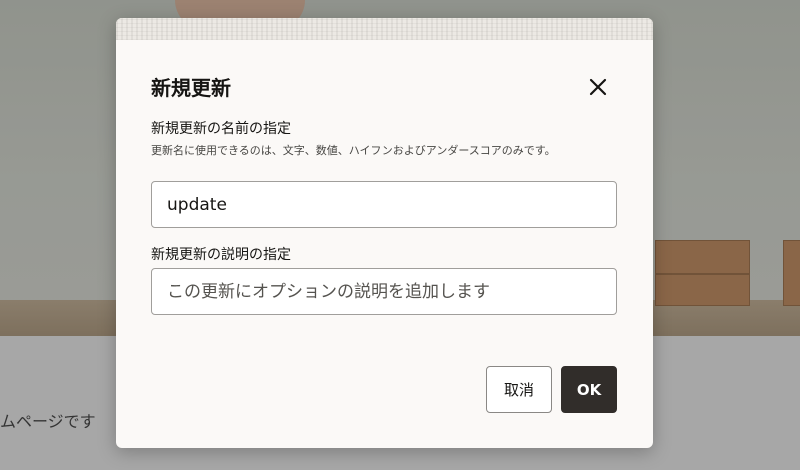  I want to click on description-field-label: 新規更新の説明の指定, so click(221, 255).